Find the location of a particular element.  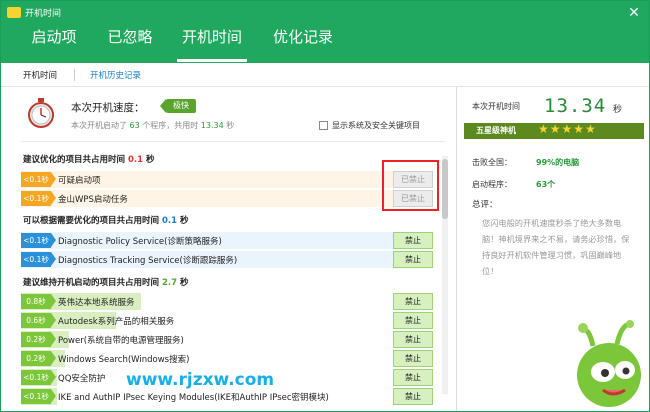

time-badge-text: 0.6秒 is located at coordinates (36, 320).